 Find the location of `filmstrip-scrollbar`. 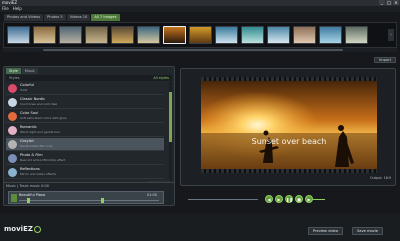

filmstrip-scrollbar is located at coordinates (200, 50).